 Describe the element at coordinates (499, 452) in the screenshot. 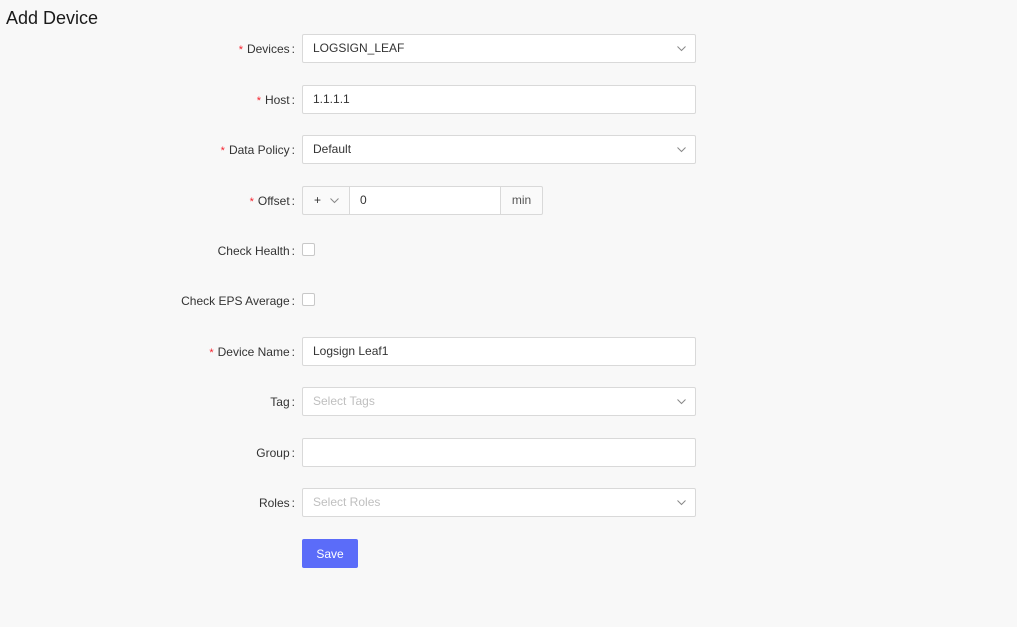

I see `group-input` at that location.